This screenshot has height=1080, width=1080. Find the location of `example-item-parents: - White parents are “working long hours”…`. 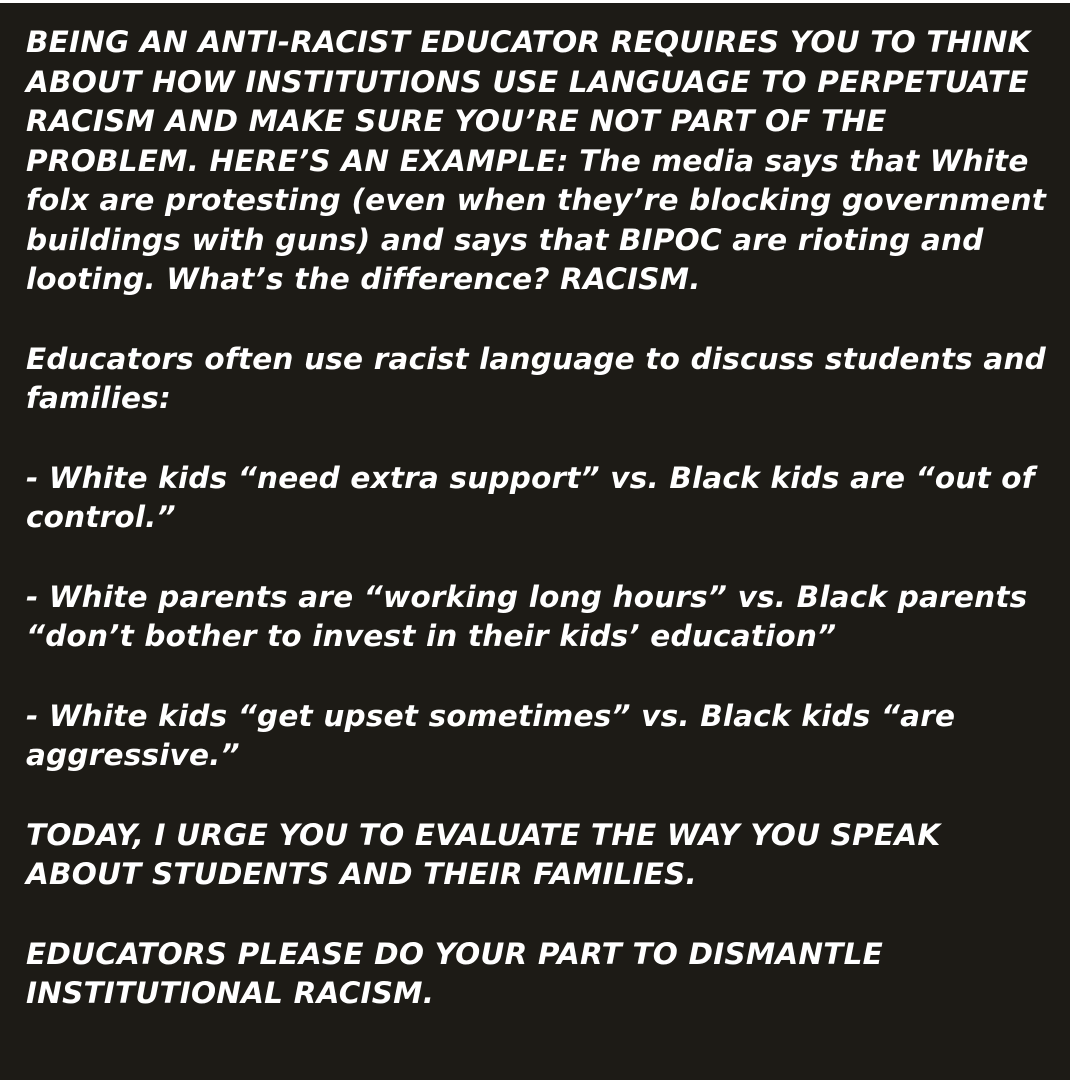

example-item-parents: - White parents are “working long hours”… is located at coordinates (527, 616).